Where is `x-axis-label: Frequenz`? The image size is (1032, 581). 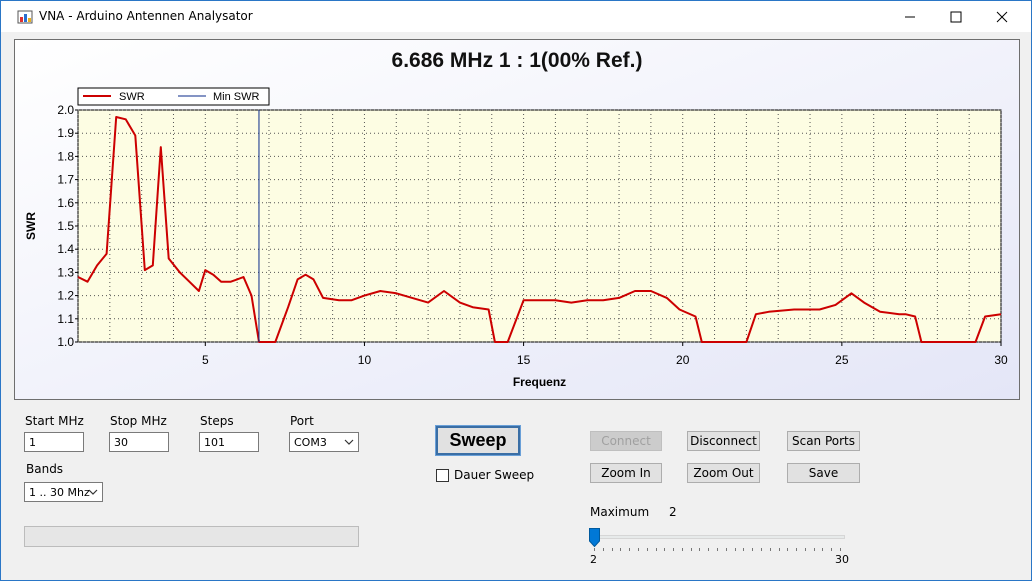
x-axis-label: Frequenz is located at coordinates (539, 382).